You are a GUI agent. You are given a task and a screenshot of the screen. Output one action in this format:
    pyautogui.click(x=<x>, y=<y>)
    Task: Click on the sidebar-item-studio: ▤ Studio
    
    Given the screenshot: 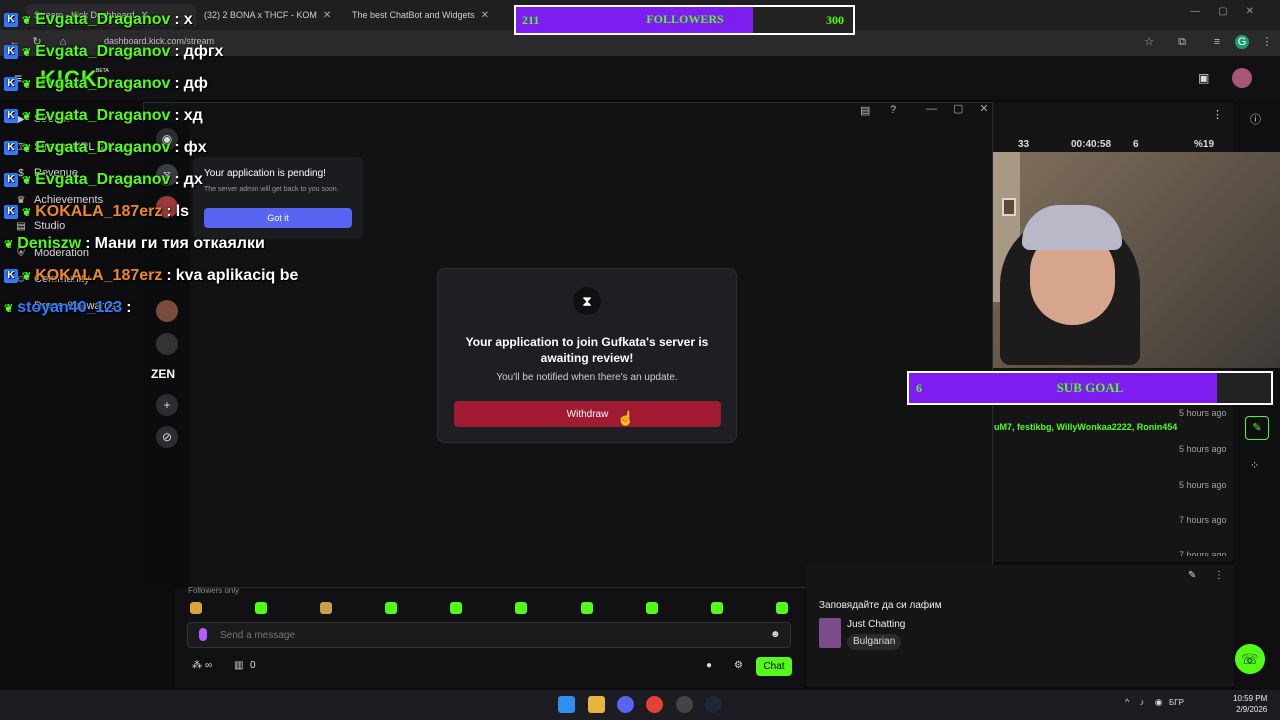 What is the action you would take?
    pyautogui.click(x=40, y=226)
    